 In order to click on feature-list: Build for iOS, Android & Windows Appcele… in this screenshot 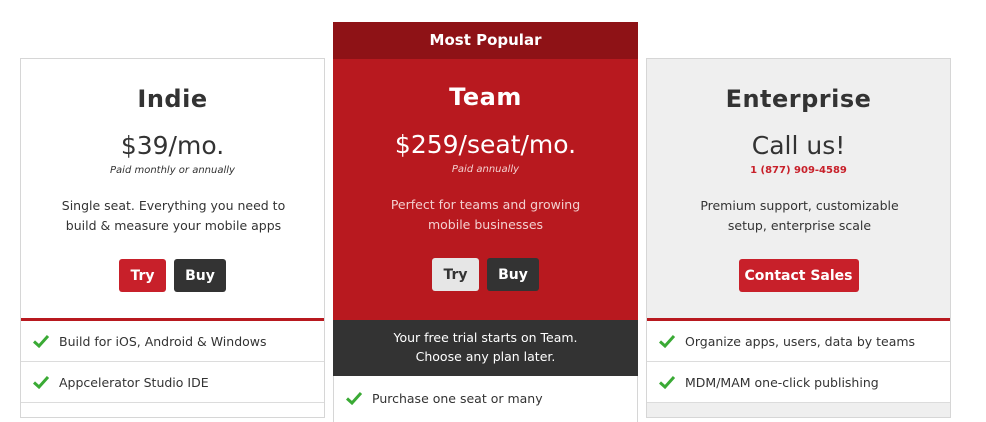, I will do `click(172, 362)`.